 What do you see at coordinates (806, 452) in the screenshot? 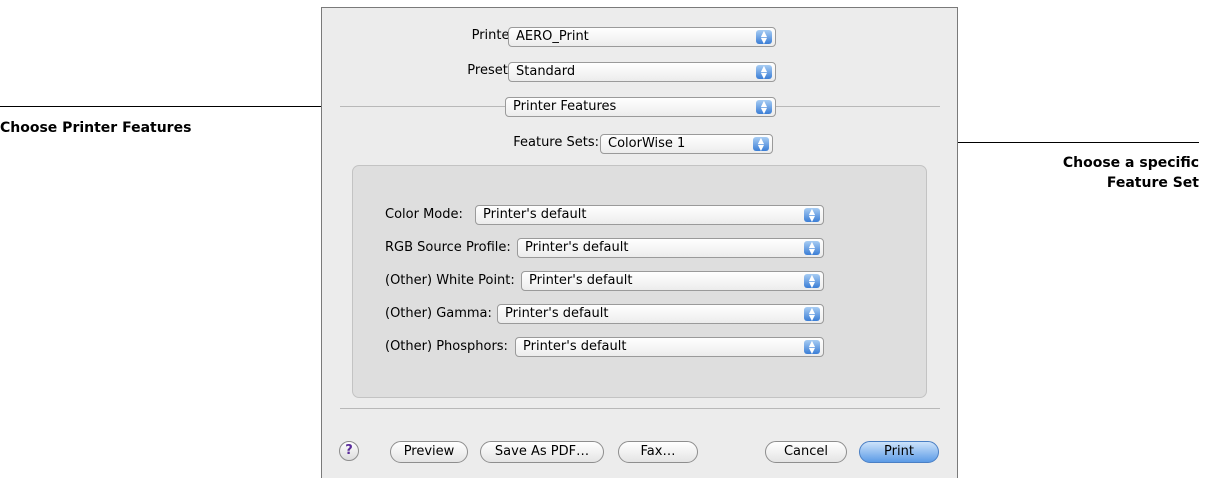
I see `cancel-button: Cancel` at bounding box center [806, 452].